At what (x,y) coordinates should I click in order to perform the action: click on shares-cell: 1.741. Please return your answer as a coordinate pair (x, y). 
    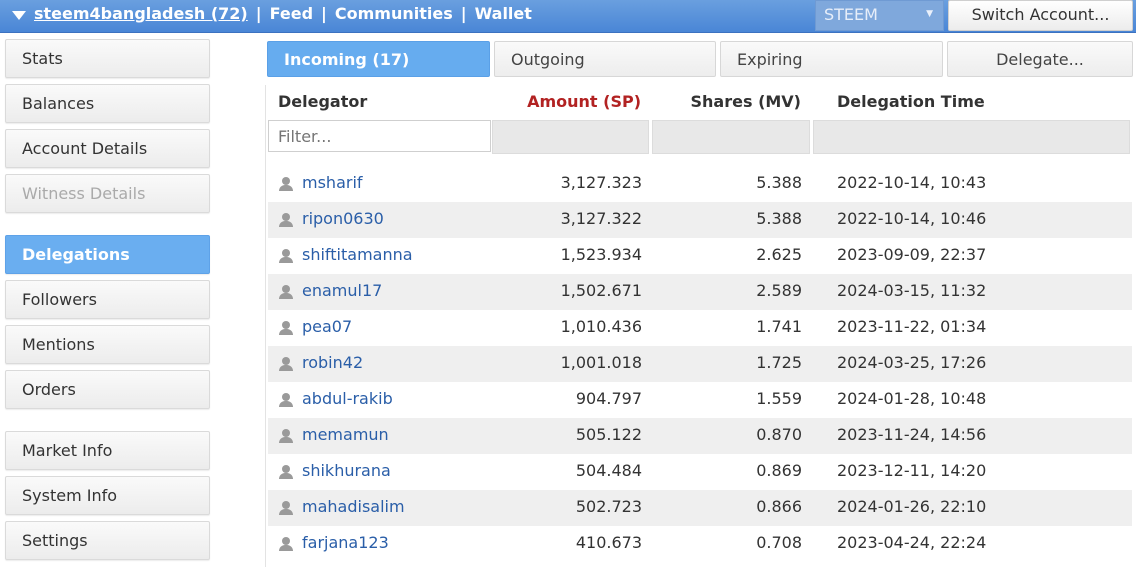
    Looking at the image, I should click on (779, 326).